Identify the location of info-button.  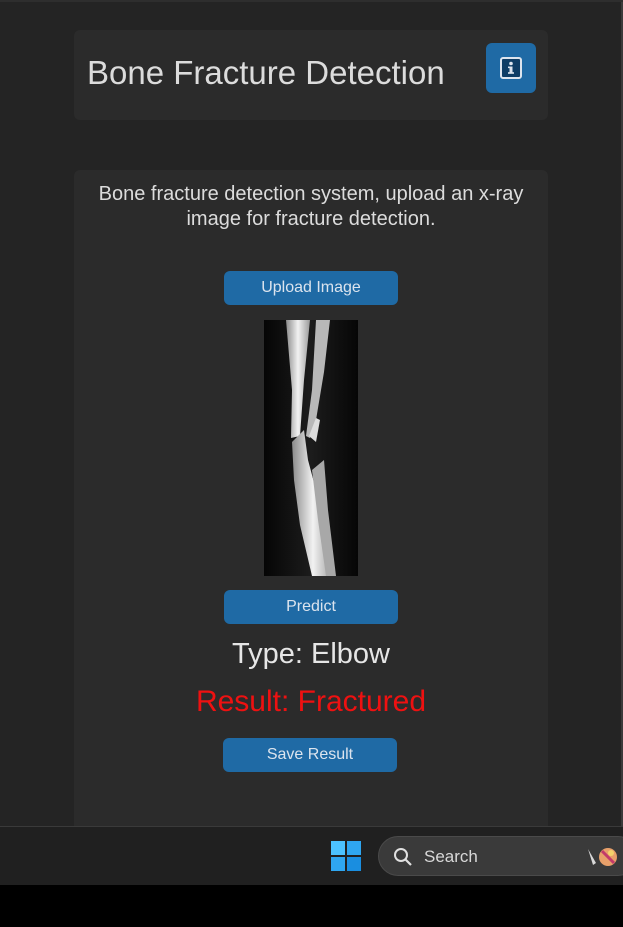
(511, 68).